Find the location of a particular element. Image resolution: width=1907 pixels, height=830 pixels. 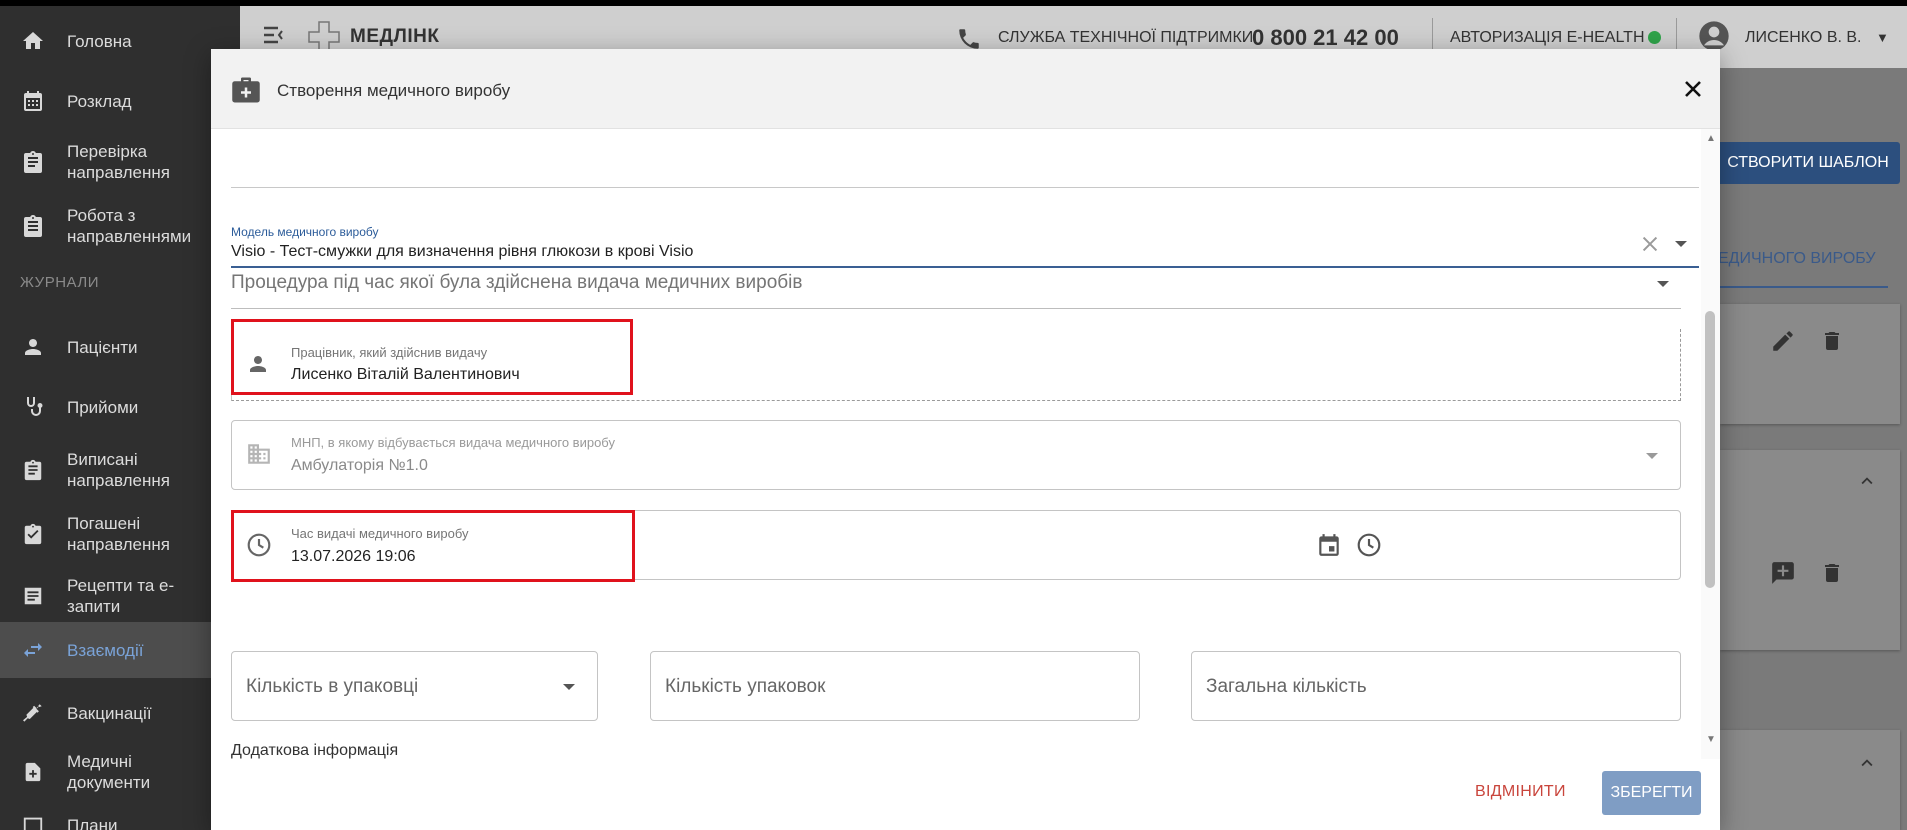

chevron-down-icon: ▼ is located at coordinates (1882, 37).